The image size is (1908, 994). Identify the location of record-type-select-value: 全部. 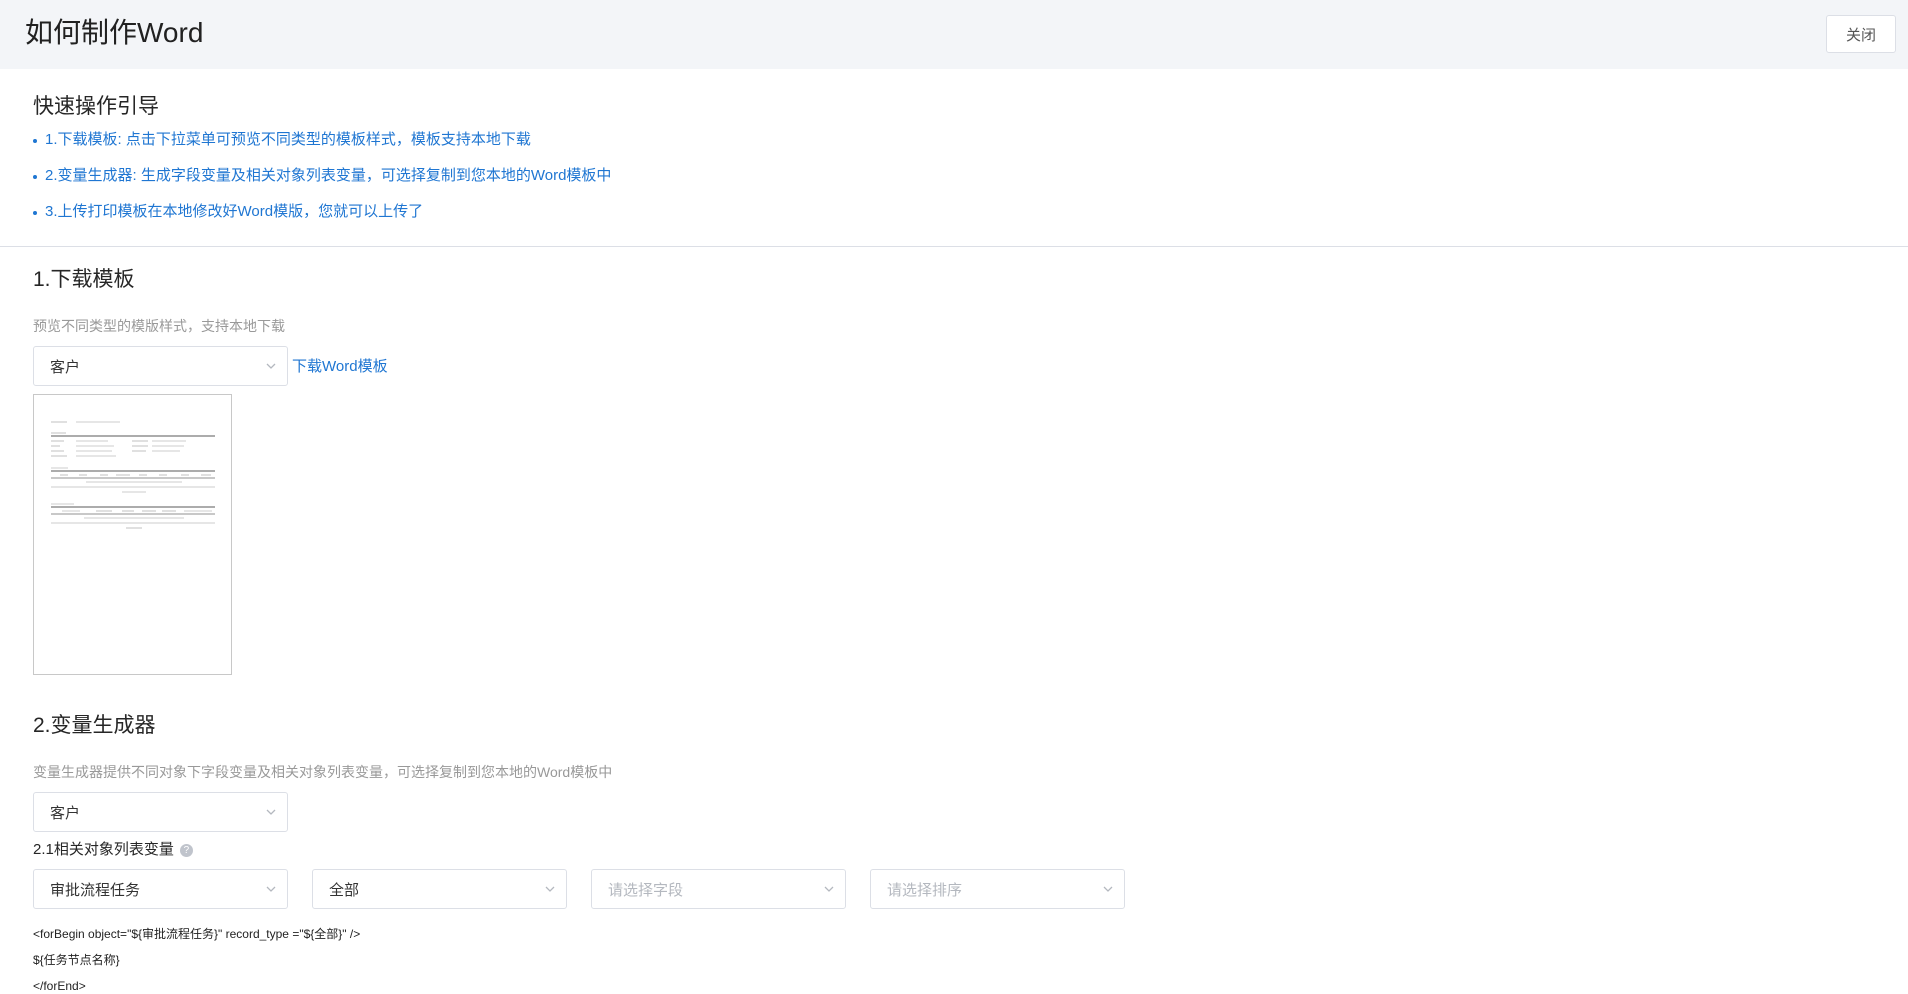
(344, 890).